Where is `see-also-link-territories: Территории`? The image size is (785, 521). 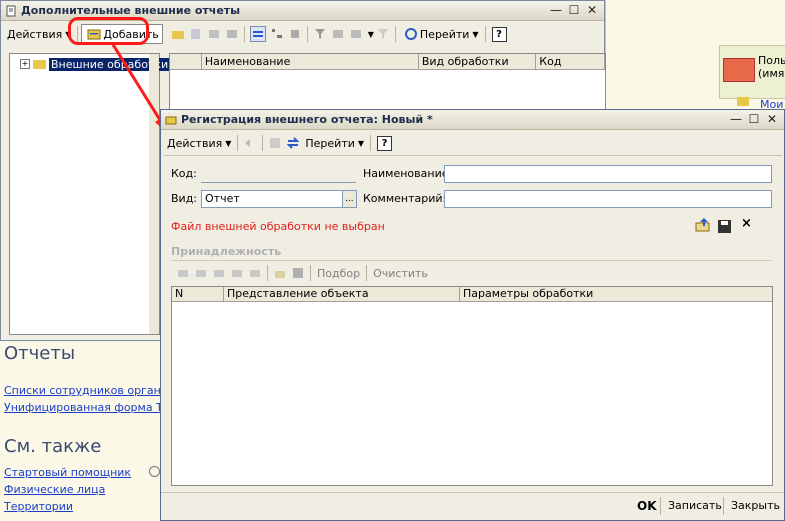
see-also-link-territories: Территории is located at coordinates (38, 506).